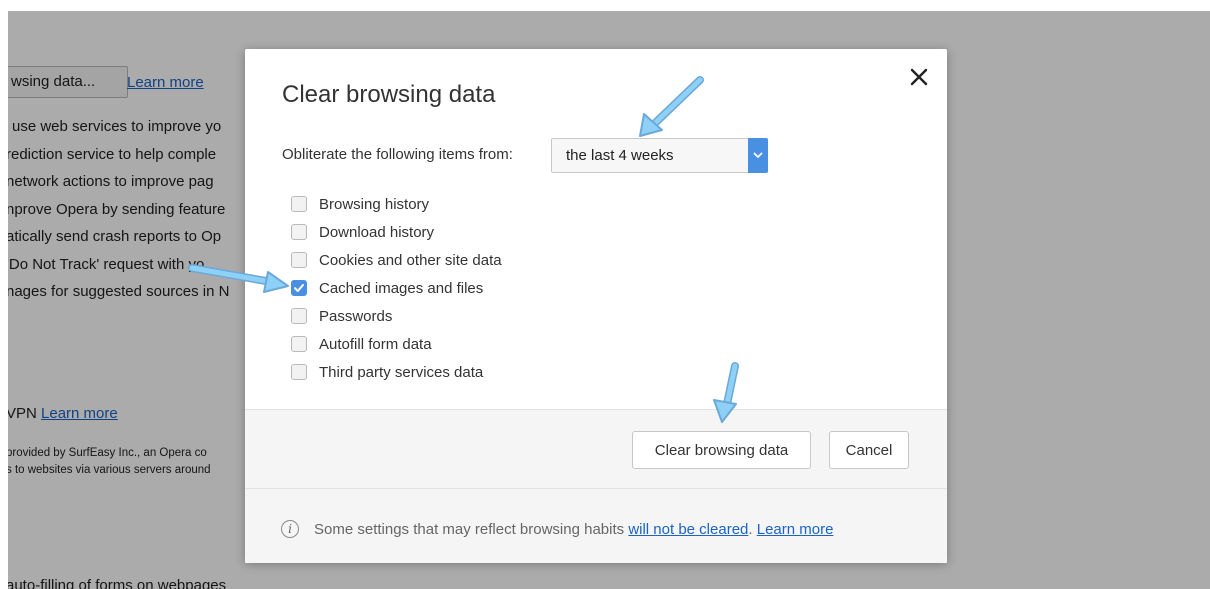  What do you see at coordinates (375, 344) in the screenshot?
I see `option-label: Autofill form data` at bounding box center [375, 344].